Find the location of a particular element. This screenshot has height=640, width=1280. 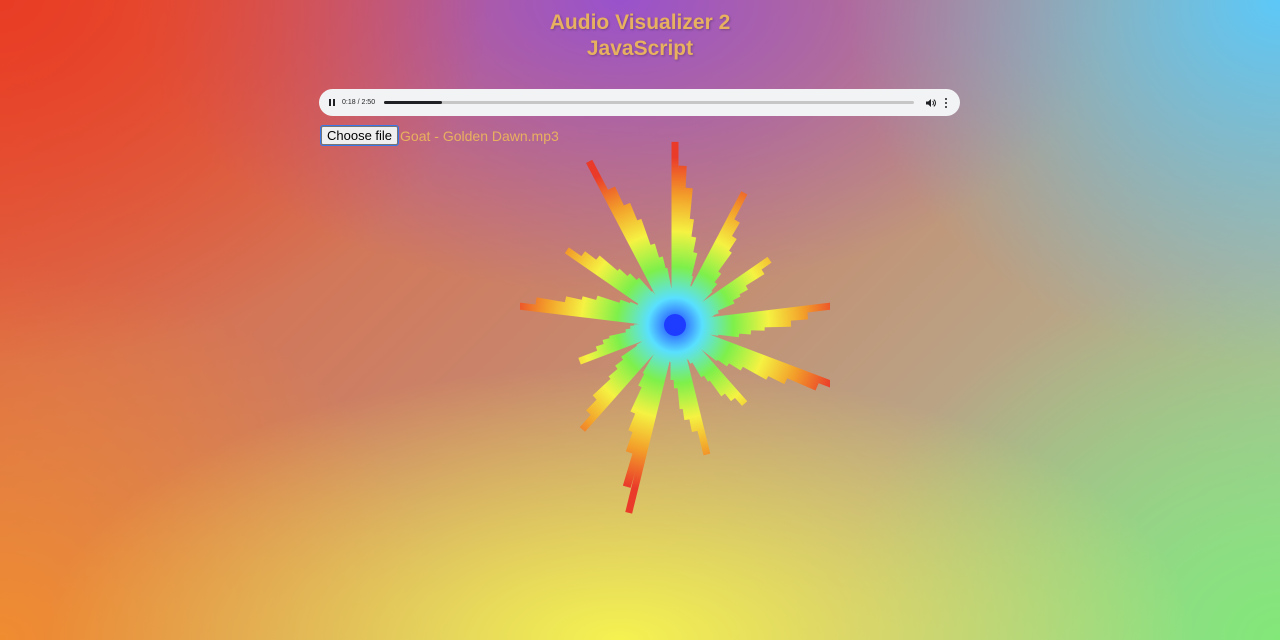

audio-visualizer-canvas is located at coordinates (675, 327).